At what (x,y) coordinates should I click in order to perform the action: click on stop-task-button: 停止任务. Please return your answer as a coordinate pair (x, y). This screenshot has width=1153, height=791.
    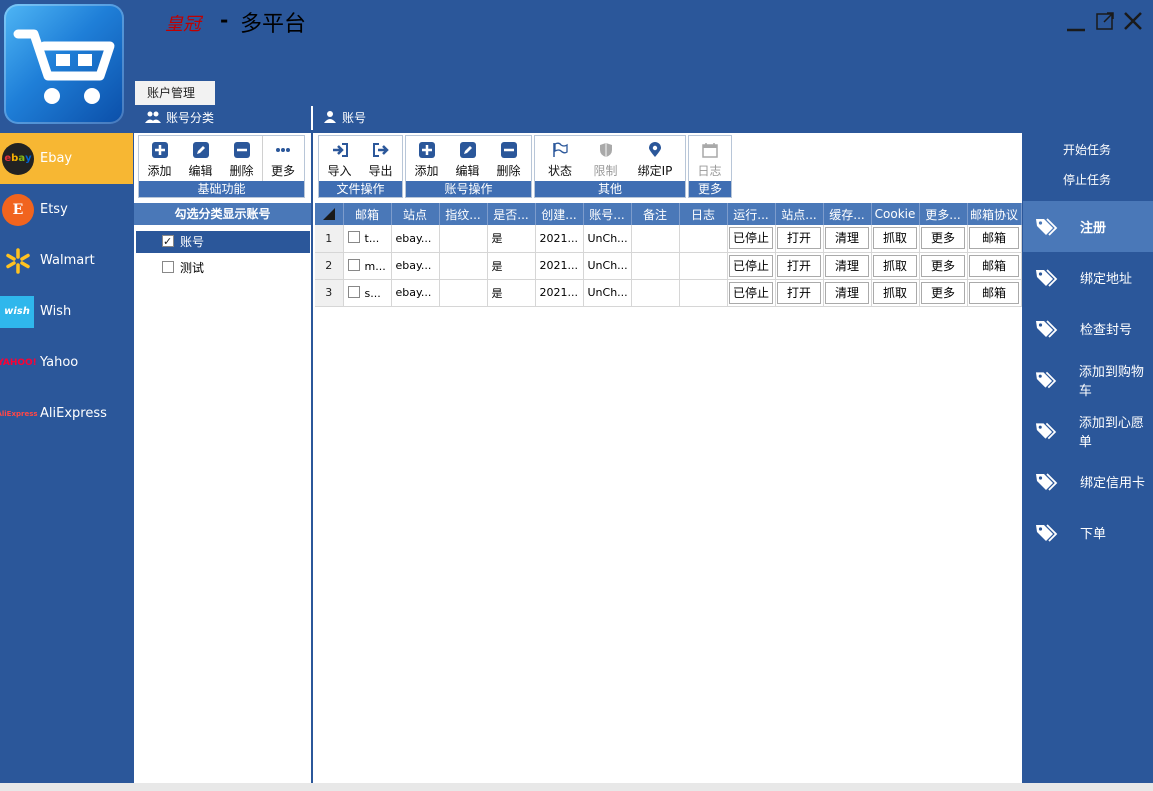
    Looking at the image, I should click on (1087, 179).